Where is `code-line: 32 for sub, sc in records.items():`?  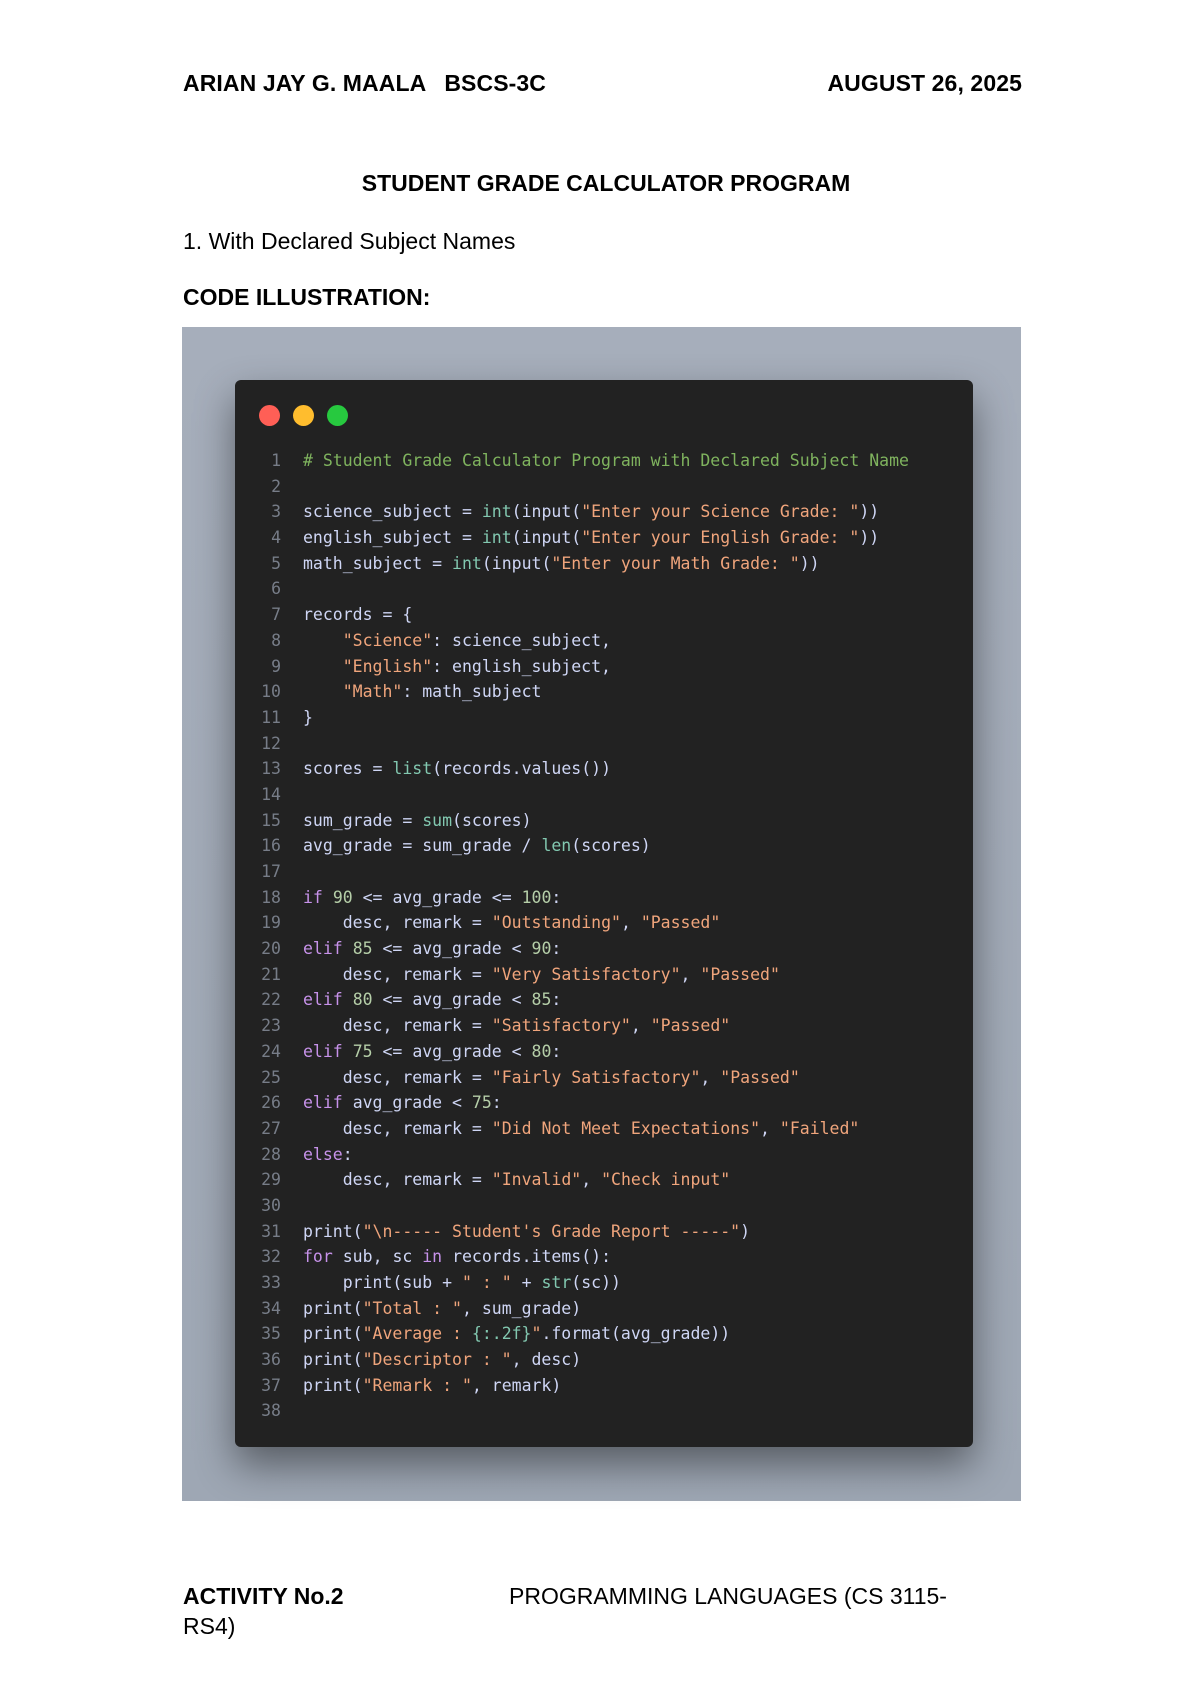
code-line: 32 for sub, sc in records.items(): is located at coordinates (604, 1257).